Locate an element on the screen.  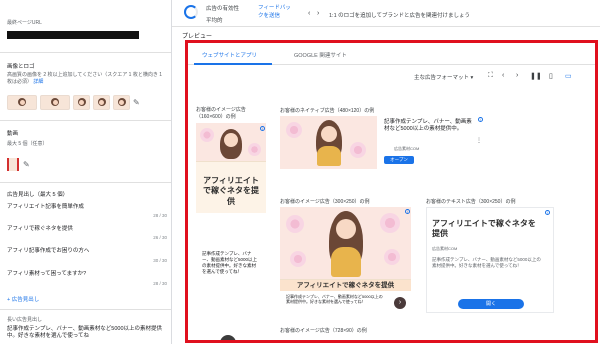
preview-heading: プレビュー is located at coordinates (197, 37).